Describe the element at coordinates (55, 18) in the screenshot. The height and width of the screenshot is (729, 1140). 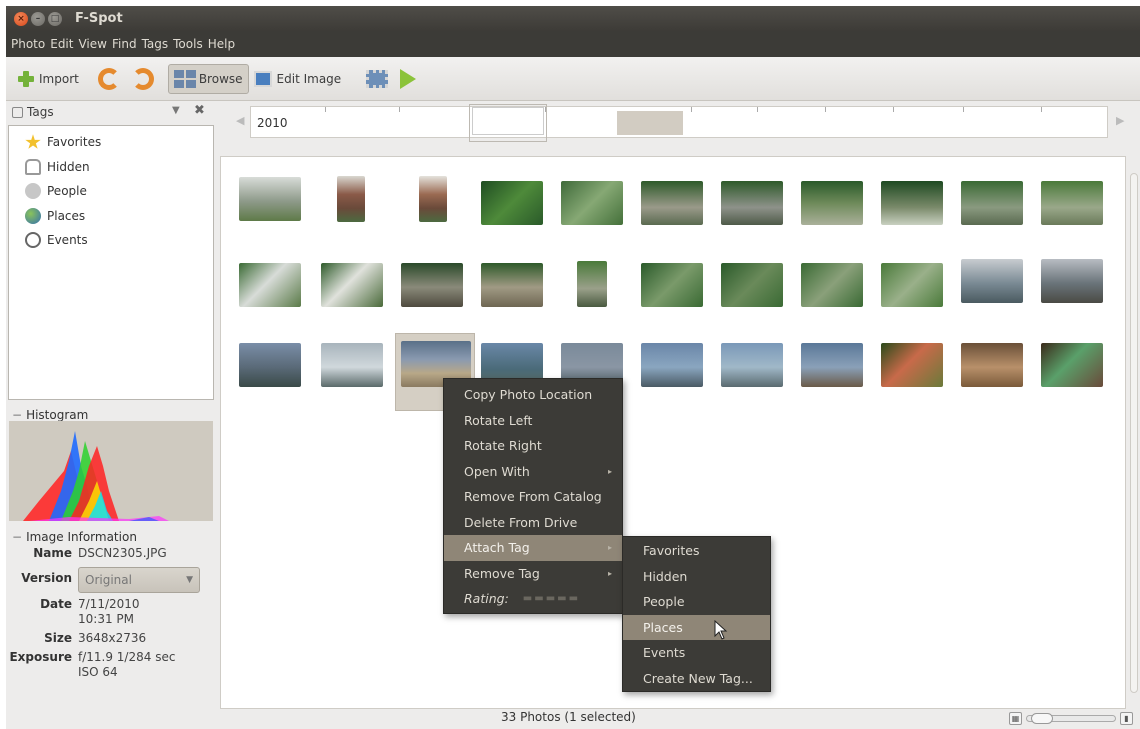
I see `maximize-icon: □` at that location.